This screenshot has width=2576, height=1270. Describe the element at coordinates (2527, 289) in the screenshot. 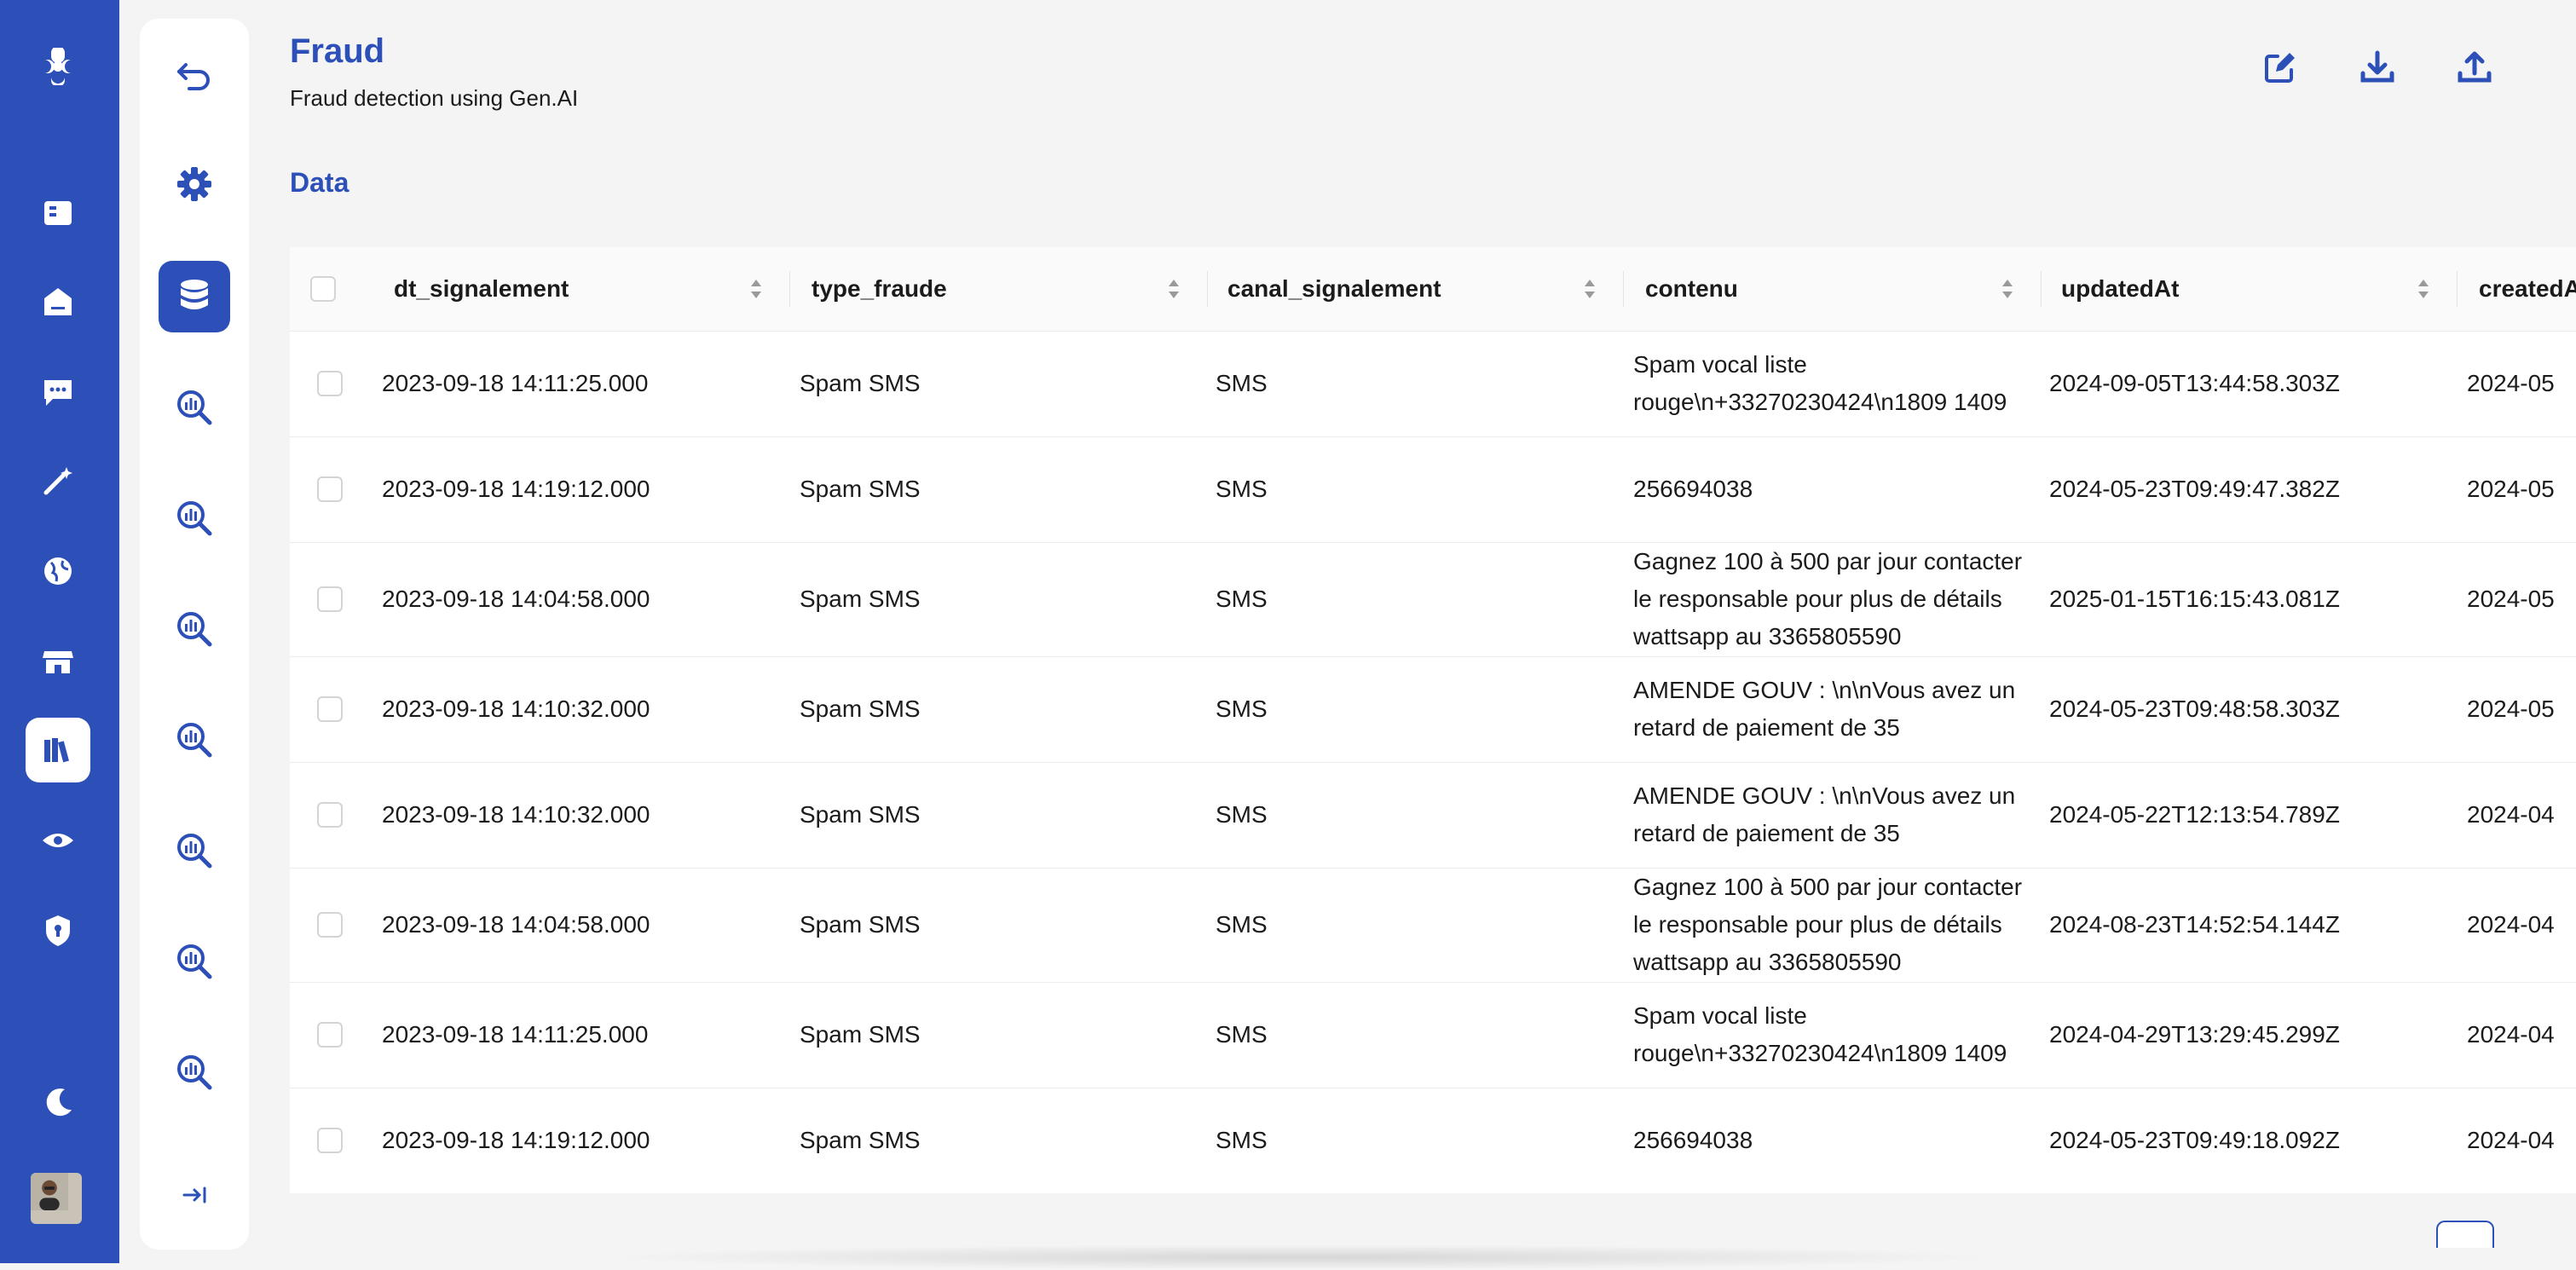

I see `column-header-created-at: createdAt` at that location.